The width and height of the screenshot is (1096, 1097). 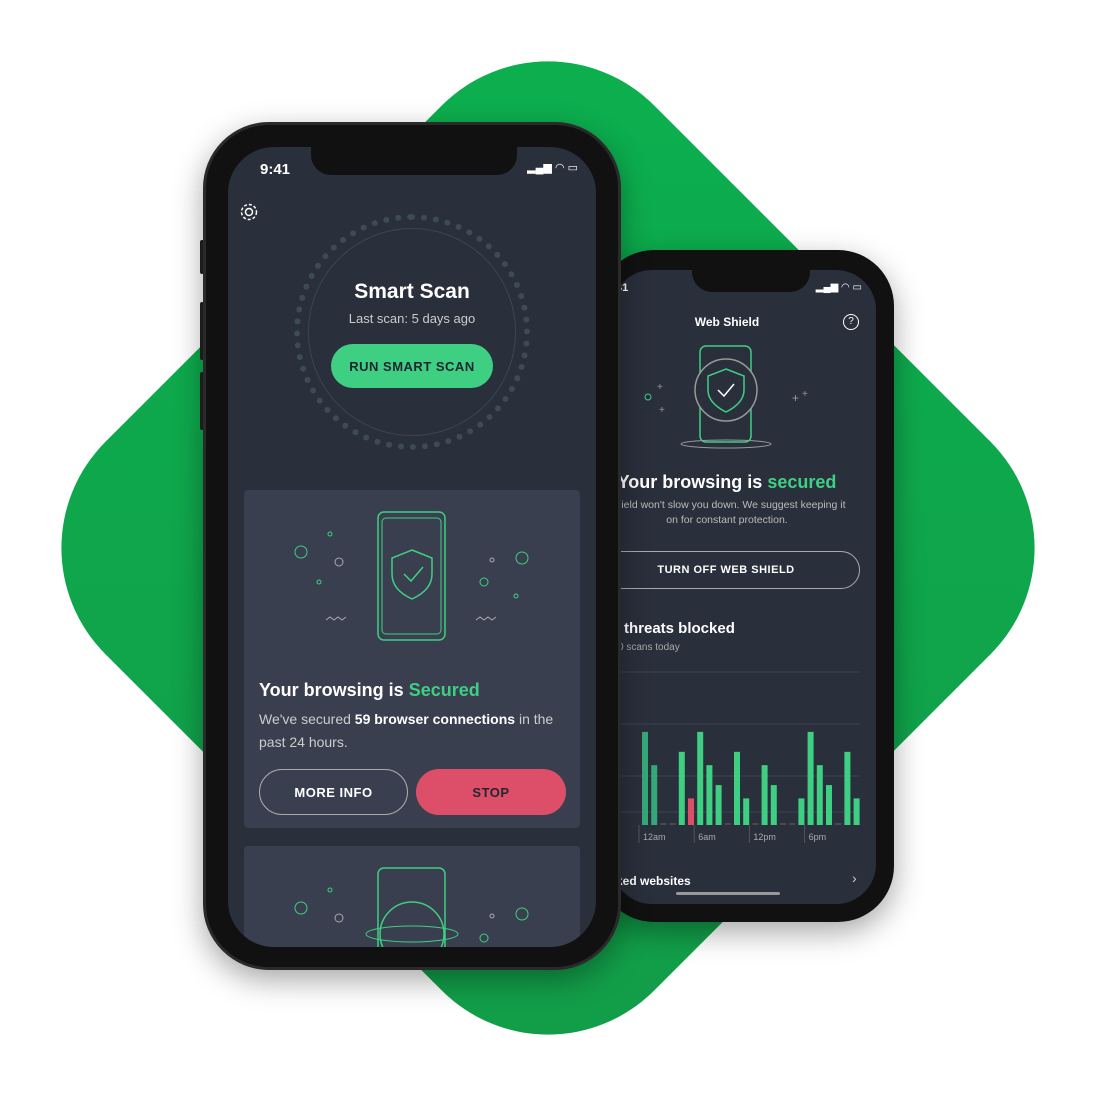 I want to click on threats-title: threats blocked, so click(x=679, y=628).